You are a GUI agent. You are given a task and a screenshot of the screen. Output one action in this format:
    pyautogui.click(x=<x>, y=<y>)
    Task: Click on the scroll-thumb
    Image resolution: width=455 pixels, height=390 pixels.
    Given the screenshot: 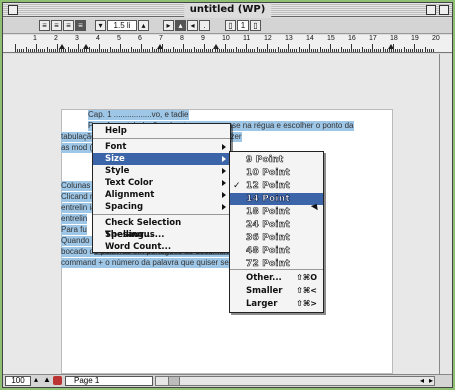 What is the action you would take?
    pyautogui.click(x=174, y=381)
    